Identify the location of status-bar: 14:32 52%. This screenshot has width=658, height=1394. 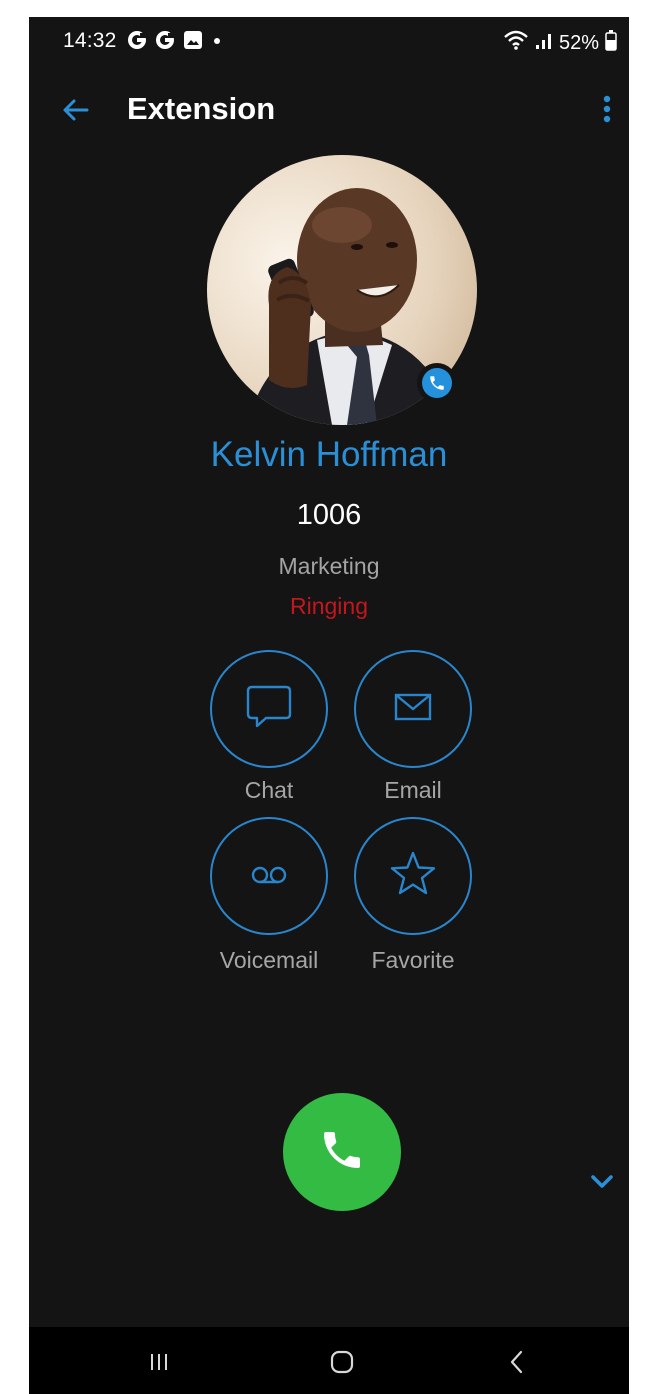
(329, 43).